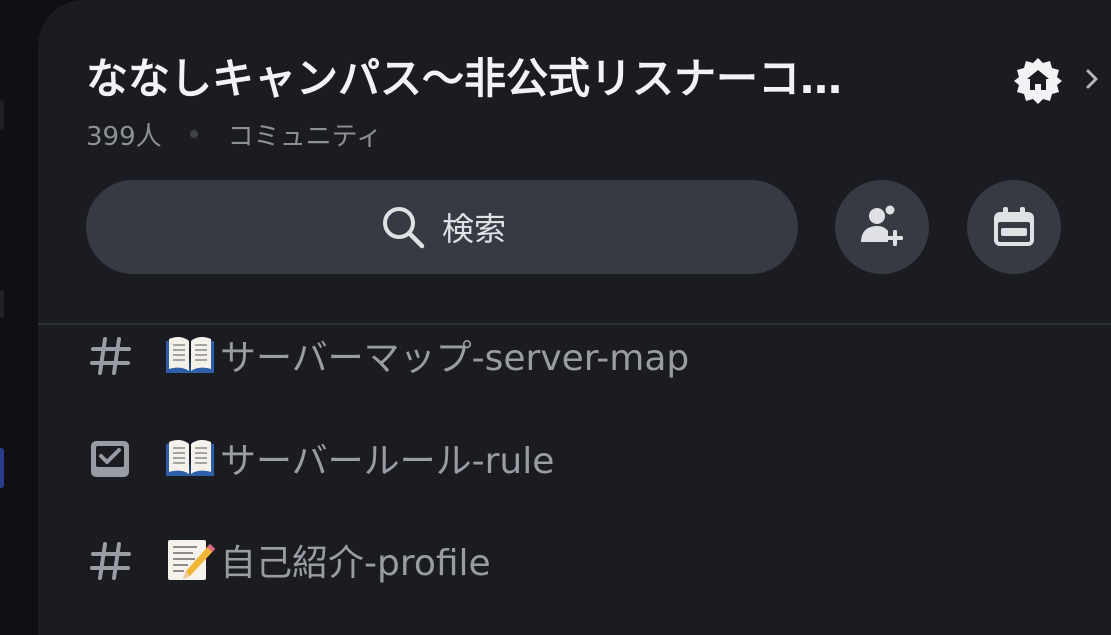 The width and height of the screenshot is (1111, 635). What do you see at coordinates (473, 229) in the screenshot?
I see `search-label: 検索` at bounding box center [473, 229].